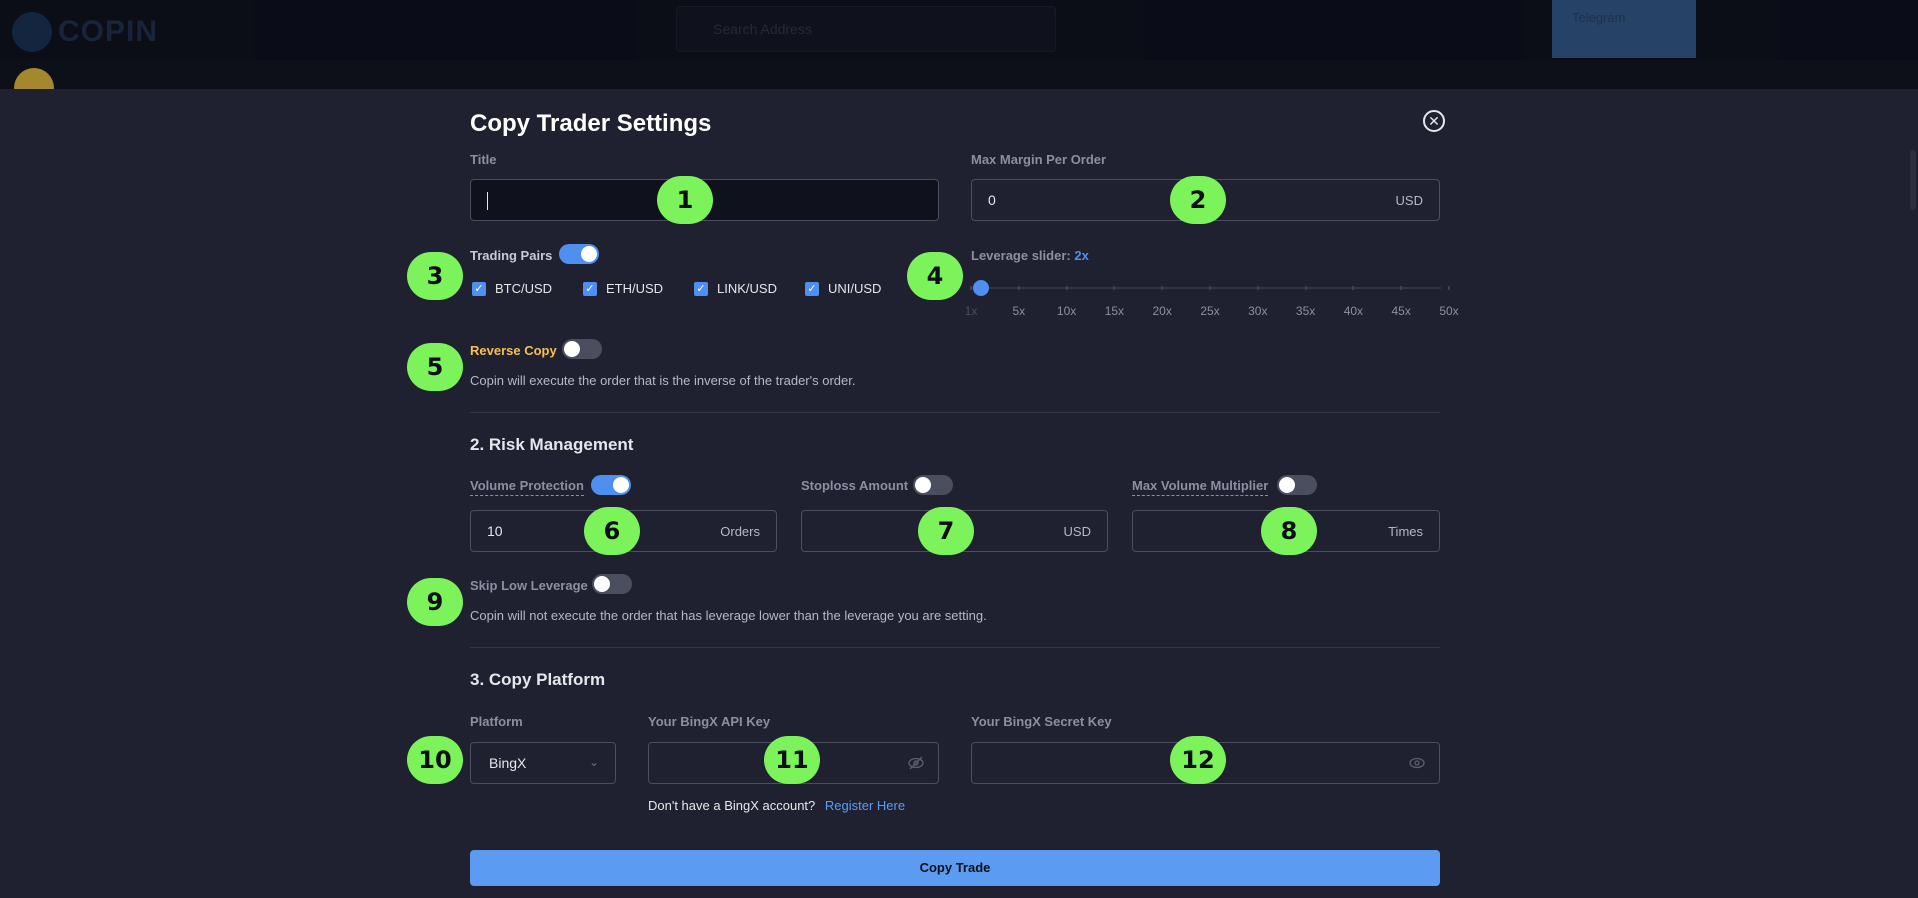 The height and width of the screenshot is (898, 1918). What do you see at coordinates (435, 276) in the screenshot?
I see `annotation-badge: 3` at bounding box center [435, 276].